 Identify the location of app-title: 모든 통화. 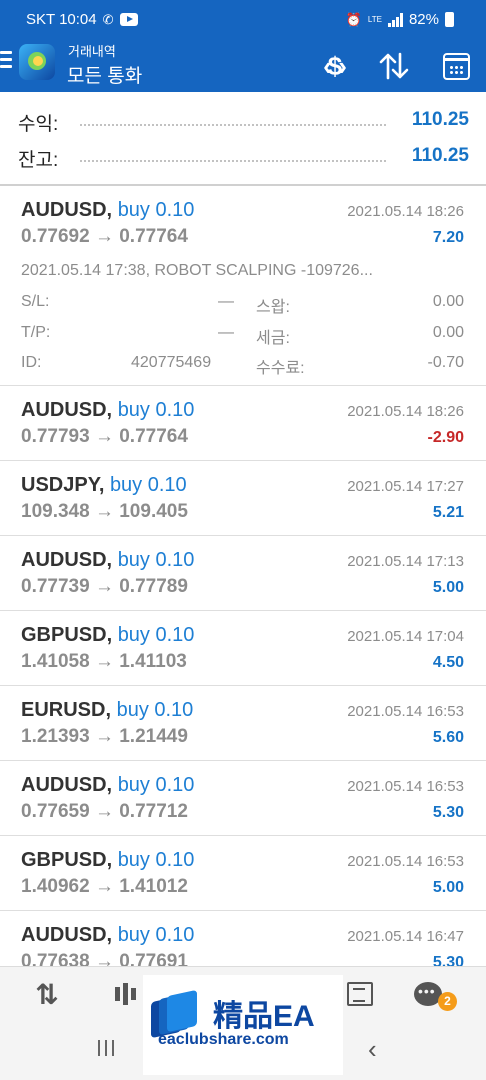
(104, 74).